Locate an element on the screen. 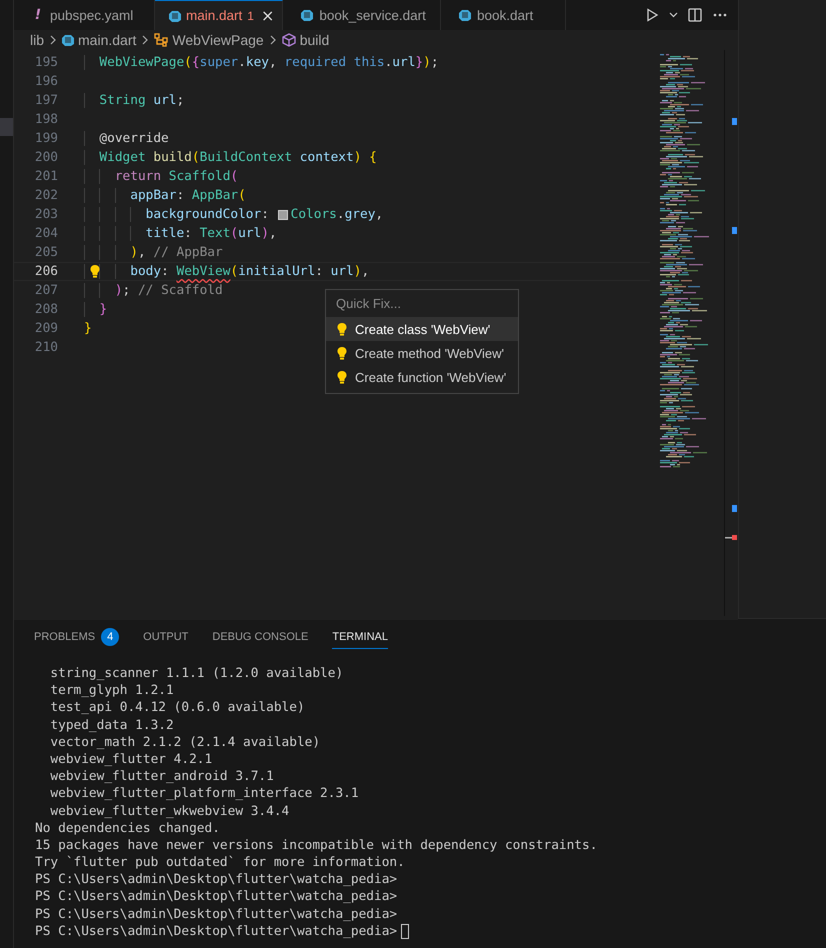  problem-count: 1 is located at coordinates (250, 15).